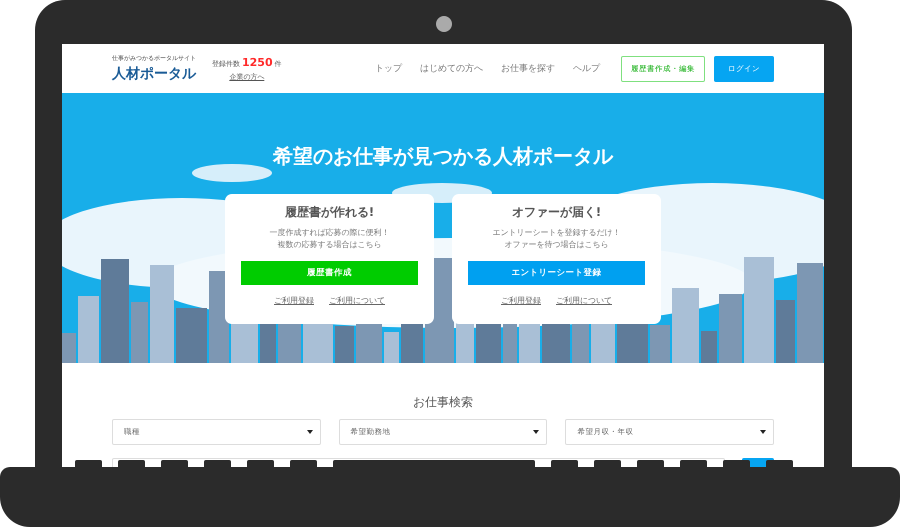 This screenshot has width=900, height=530. Describe the element at coordinates (443, 156) in the screenshot. I see `hero-title: 希望のお仕事が見つかる人材ポータル` at that location.